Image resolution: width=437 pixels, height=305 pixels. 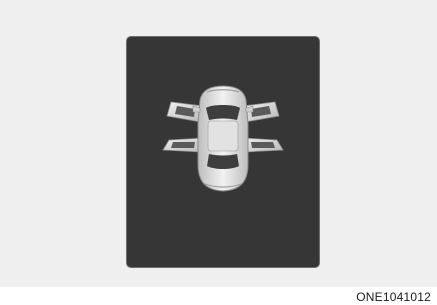 I want to click on door-open-car-icon, so click(x=223, y=138).